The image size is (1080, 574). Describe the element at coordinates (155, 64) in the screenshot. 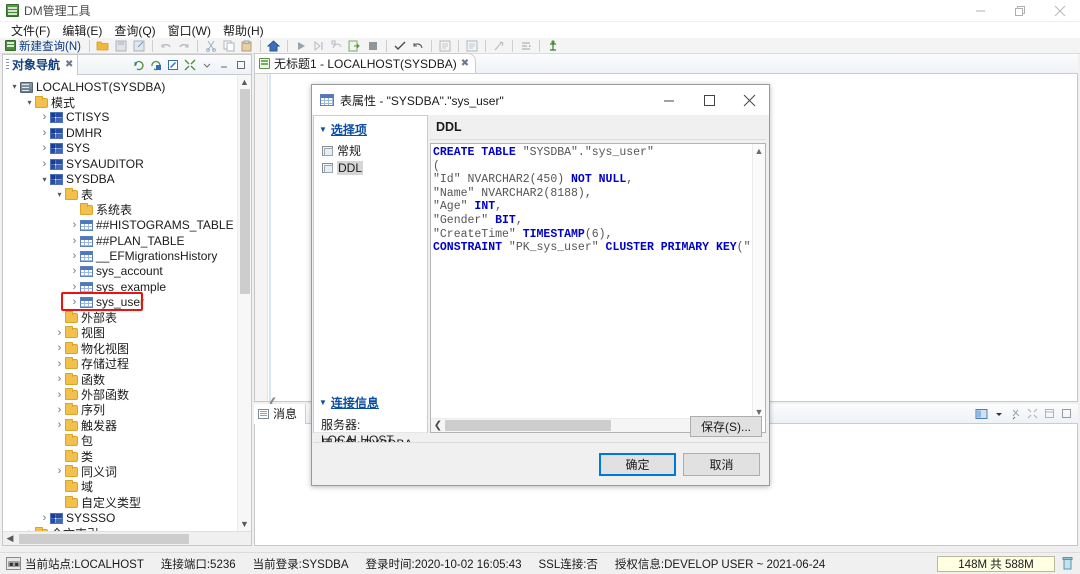

I see `collapse-icon` at that location.